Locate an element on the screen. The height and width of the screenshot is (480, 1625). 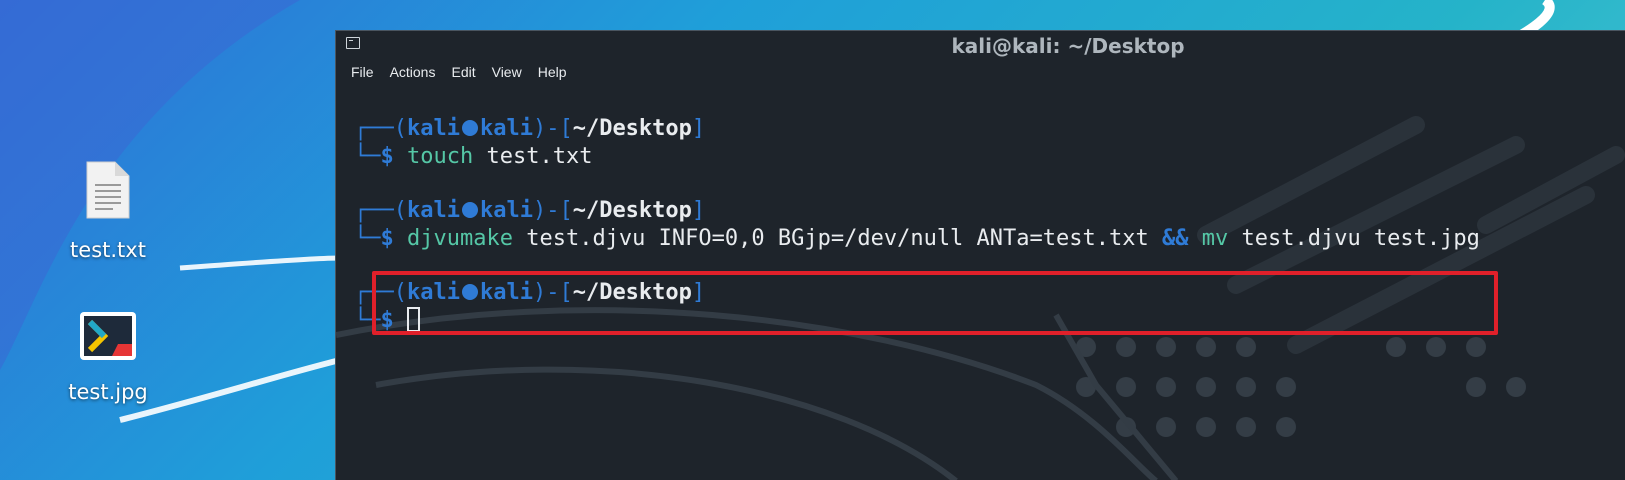
menu-actions: Actions is located at coordinates (413, 72).